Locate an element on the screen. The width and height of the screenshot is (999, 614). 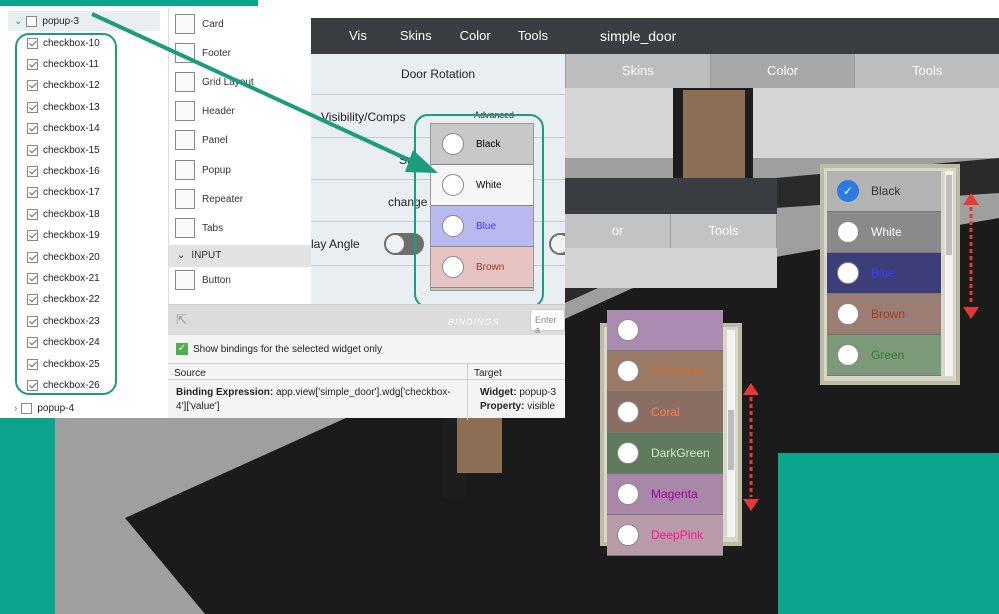
color-options-list: ✓ Black White Blue Brown Green is located at coordinates (890, 273).